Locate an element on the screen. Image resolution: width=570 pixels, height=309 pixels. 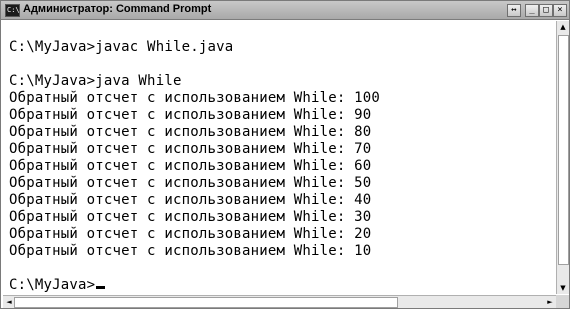
console-app-icon: C:\ is located at coordinates (12, 10).